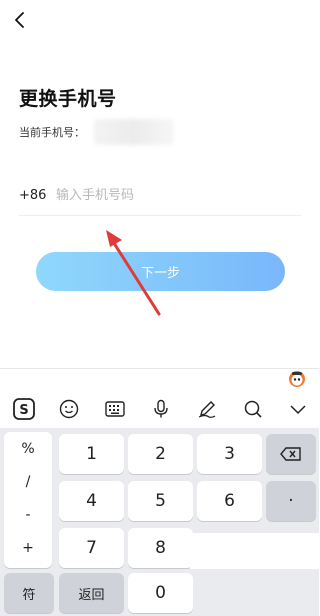 This screenshot has width=320, height=616. Describe the element at coordinates (91, 501) in the screenshot. I see `digit-key: 4` at that location.